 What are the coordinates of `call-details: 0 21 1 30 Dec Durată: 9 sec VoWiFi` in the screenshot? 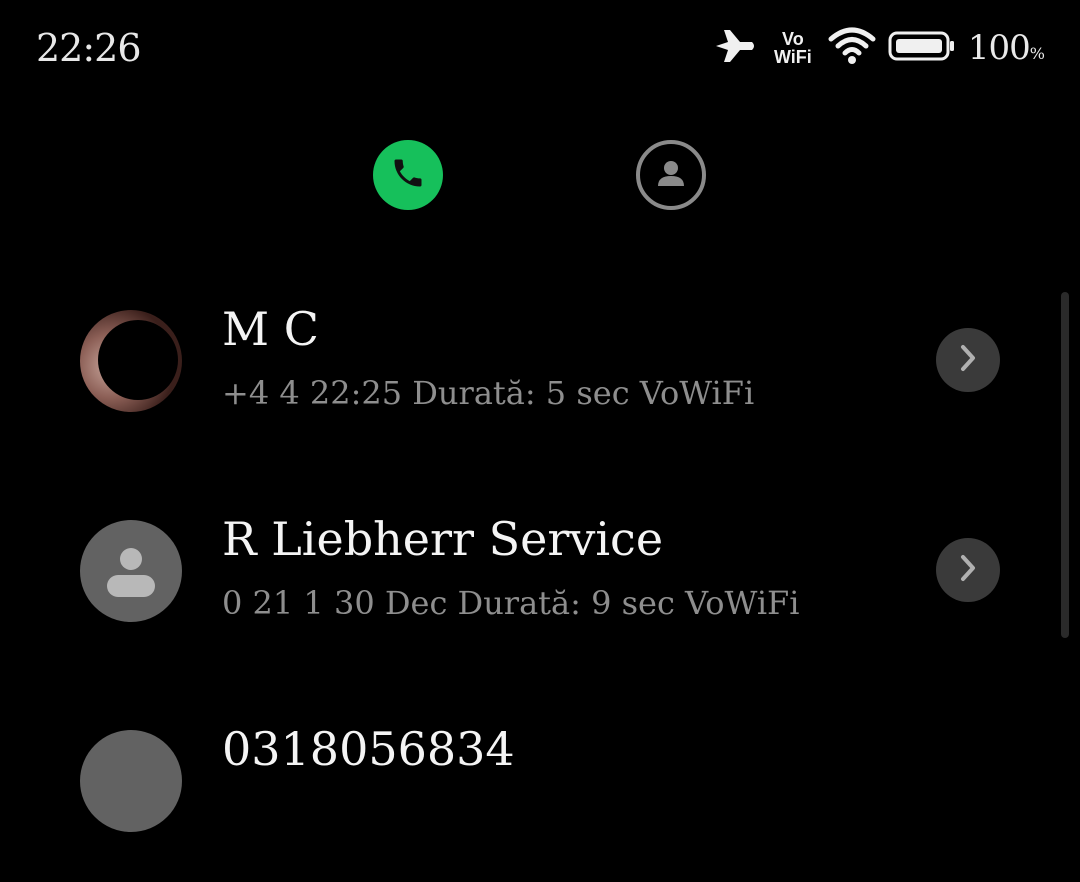 It's located at (511, 603).